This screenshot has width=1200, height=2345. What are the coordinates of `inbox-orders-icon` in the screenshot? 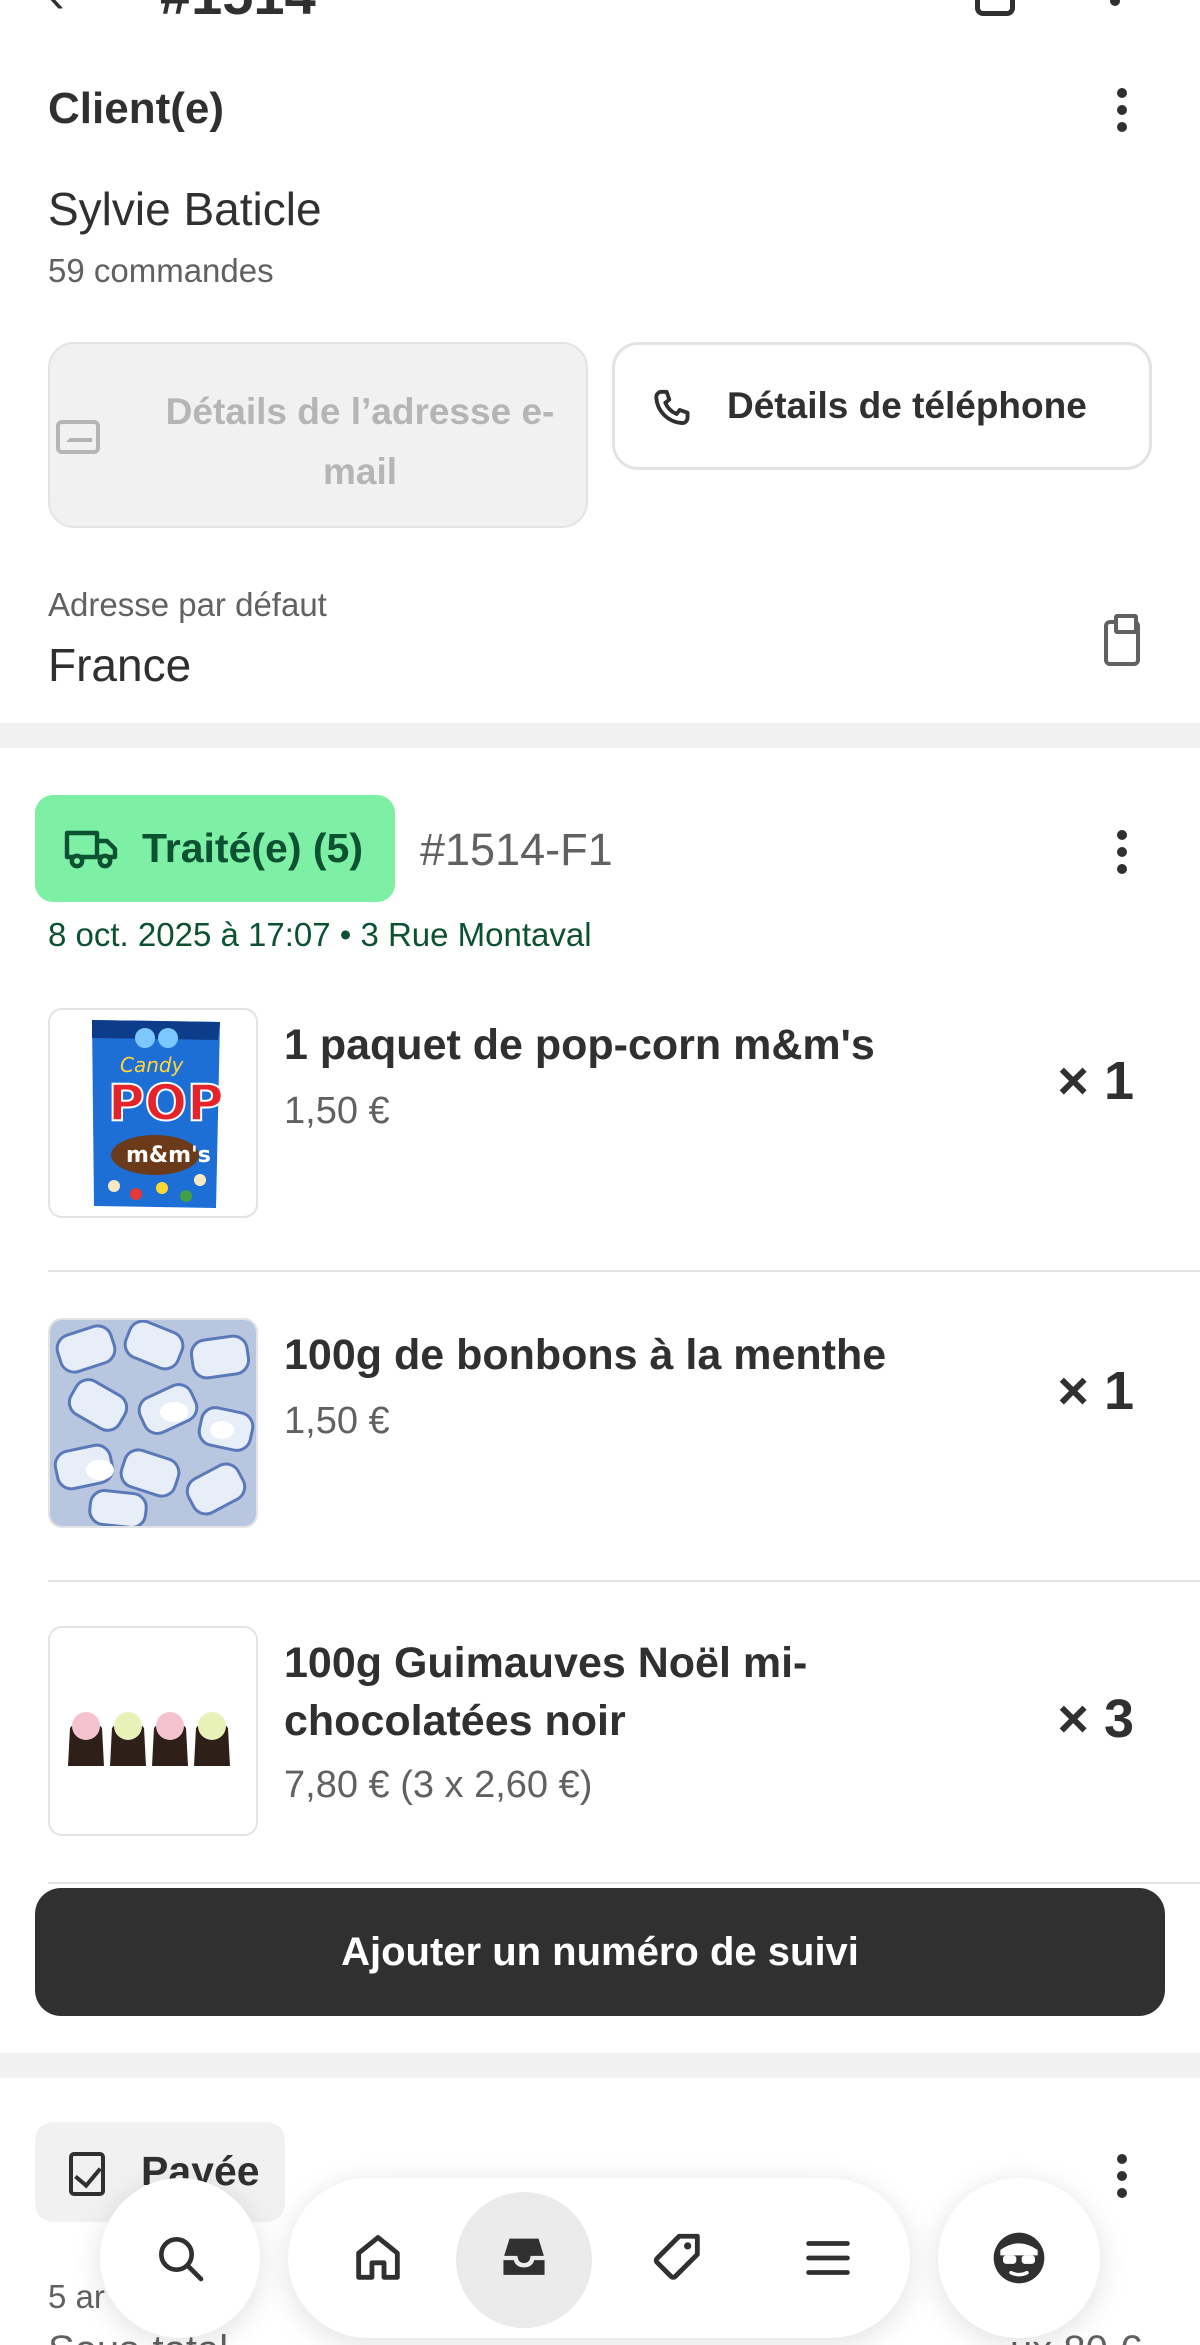 It's located at (524, 2256).